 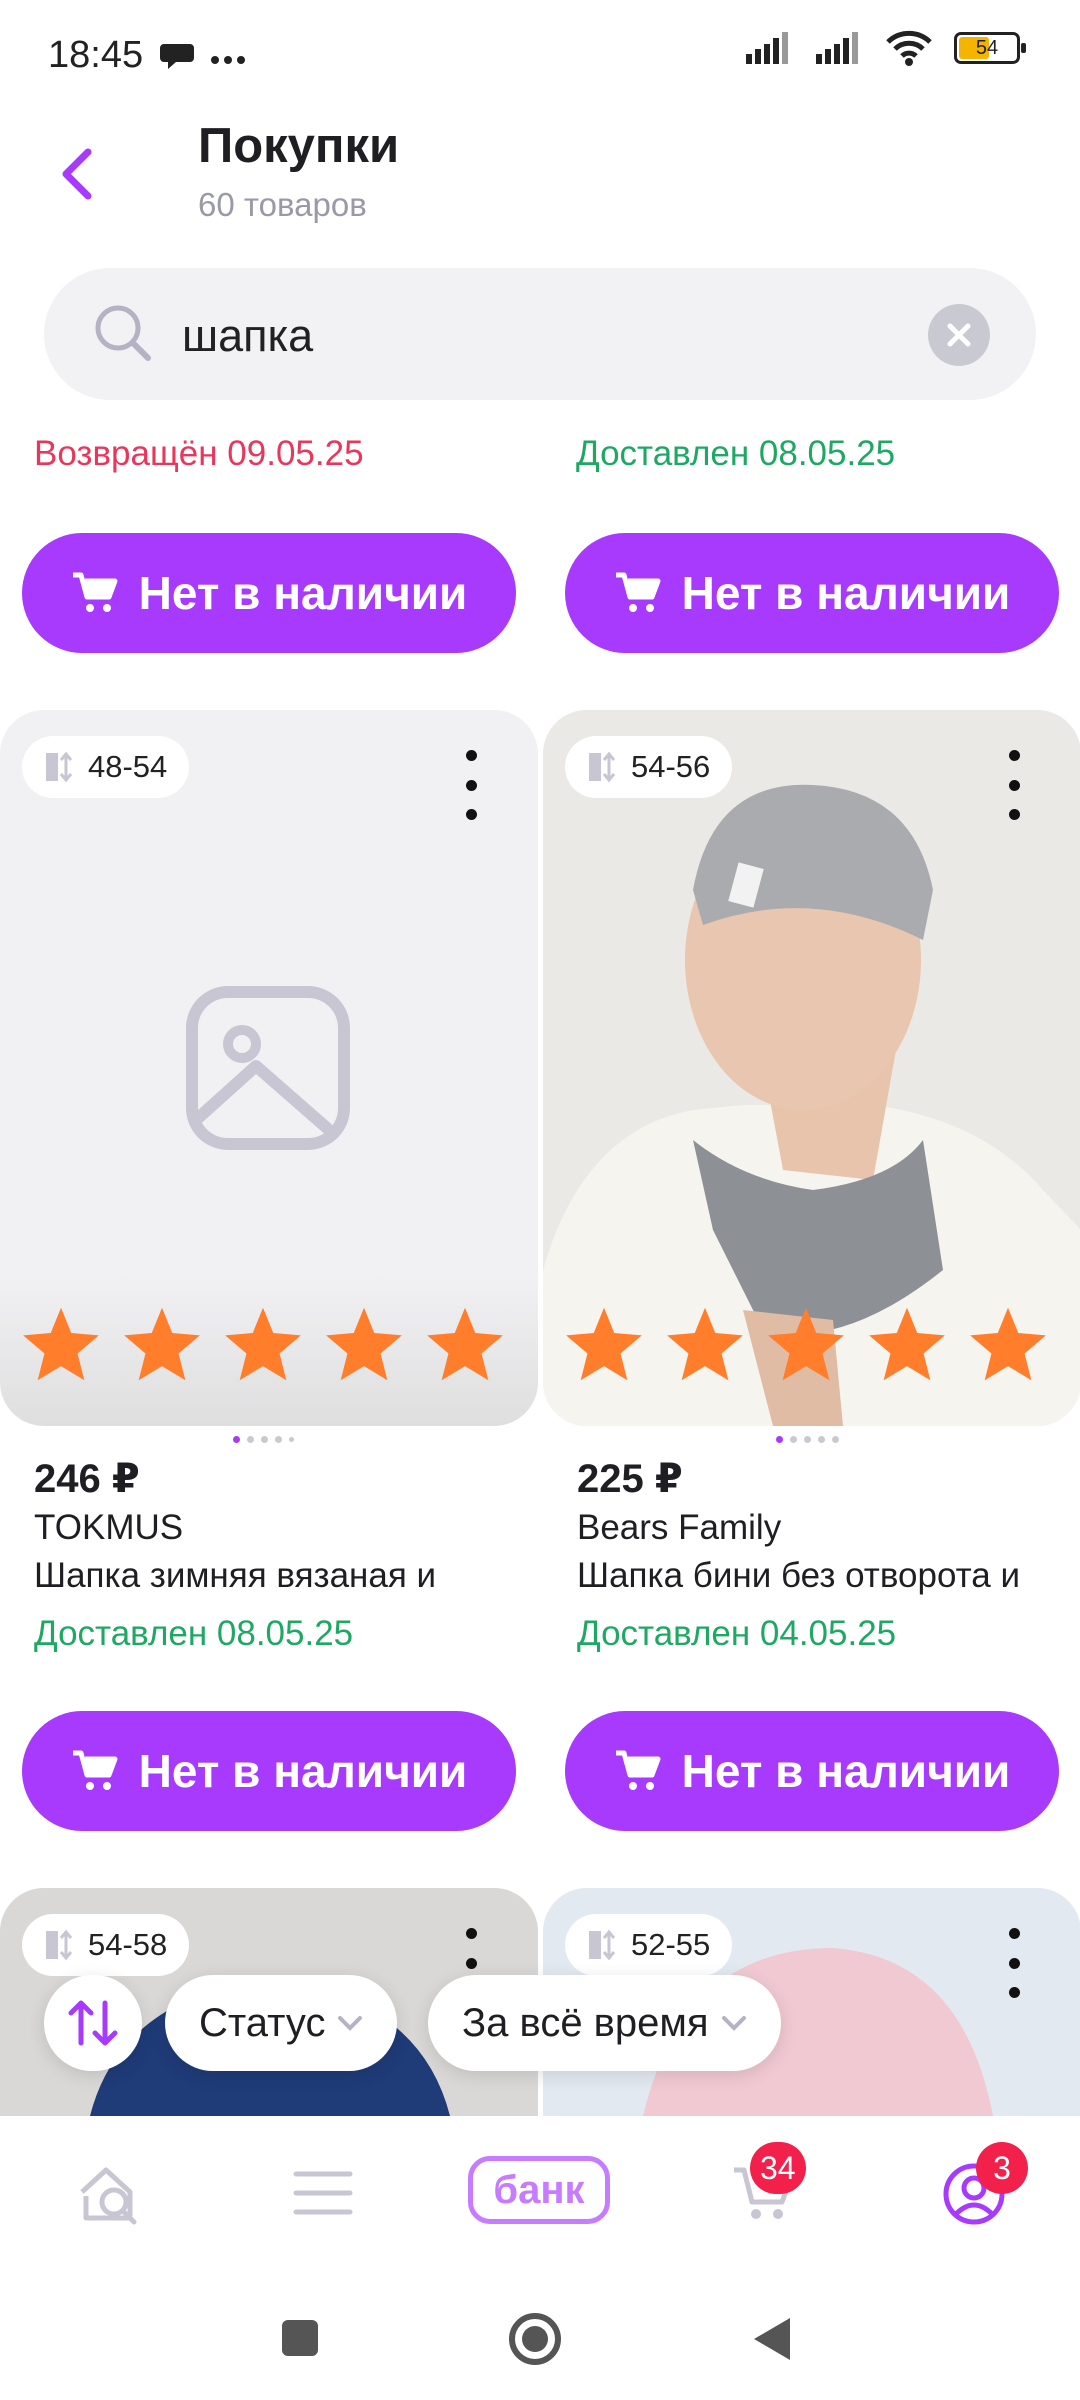 What do you see at coordinates (247, 336) in the screenshot?
I see `search-input: шапка` at bounding box center [247, 336].